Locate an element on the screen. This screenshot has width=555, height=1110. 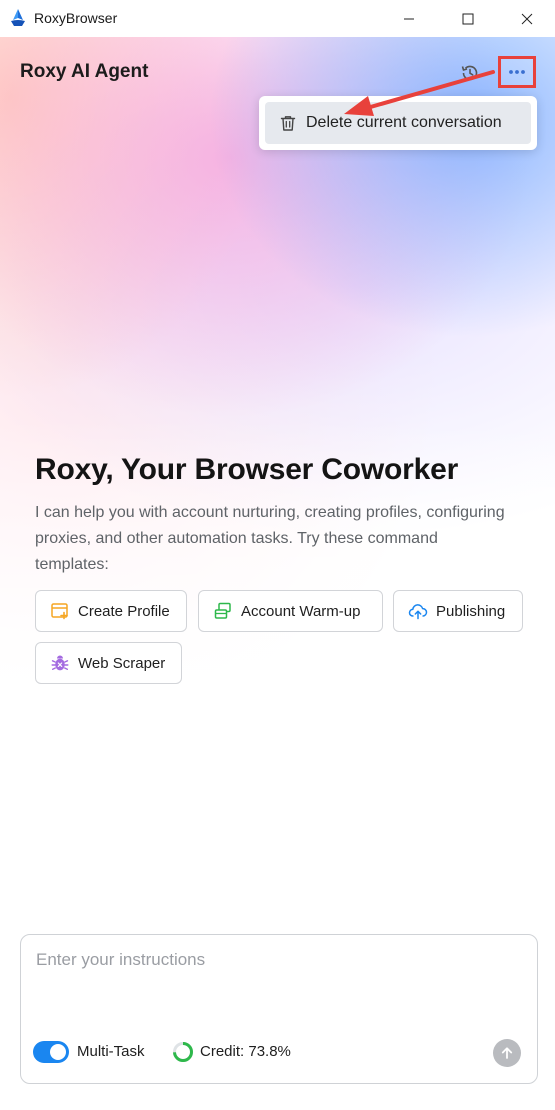
template-label: Web Scraper is located at coordinates (122, 663).